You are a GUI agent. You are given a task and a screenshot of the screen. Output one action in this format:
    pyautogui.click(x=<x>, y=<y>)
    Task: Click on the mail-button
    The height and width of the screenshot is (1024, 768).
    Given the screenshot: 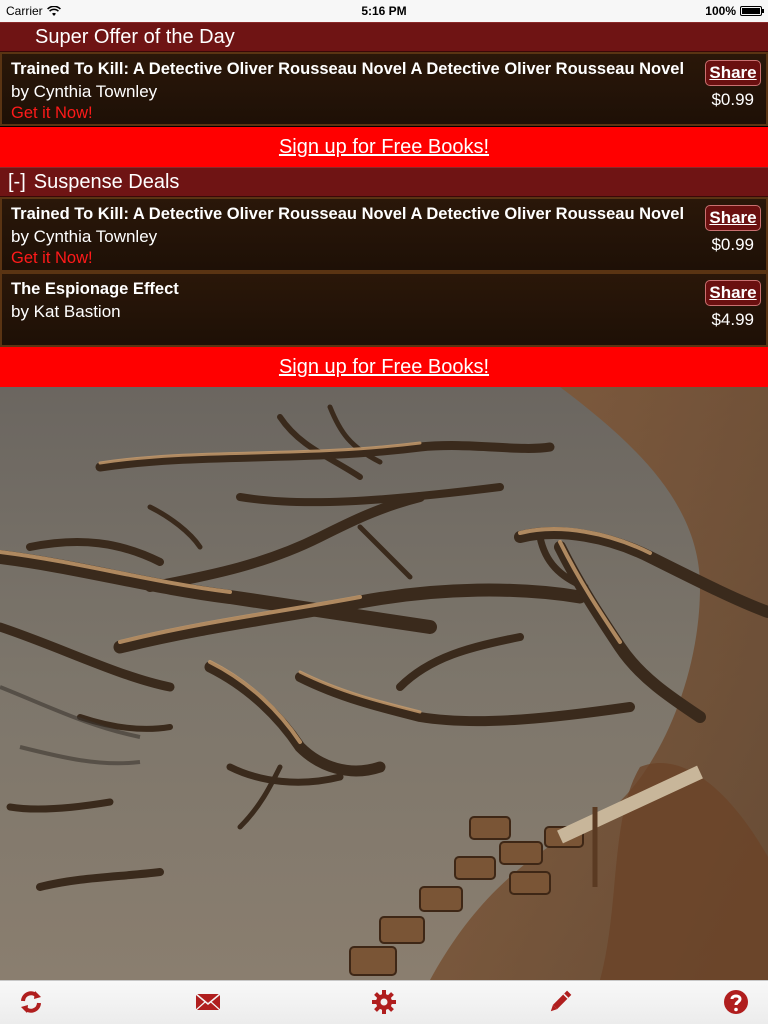 What is the action you would take?
    pyautogui.click(x=208, y=1002)
    